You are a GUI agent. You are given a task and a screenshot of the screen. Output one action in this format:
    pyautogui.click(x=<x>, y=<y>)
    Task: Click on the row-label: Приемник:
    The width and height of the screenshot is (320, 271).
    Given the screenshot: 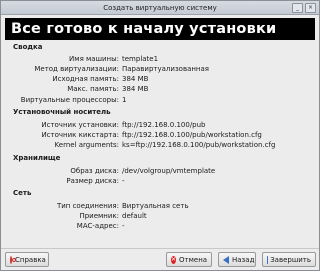 What is the action you would take?
    pyautogui.click(x=99, y=216)
    